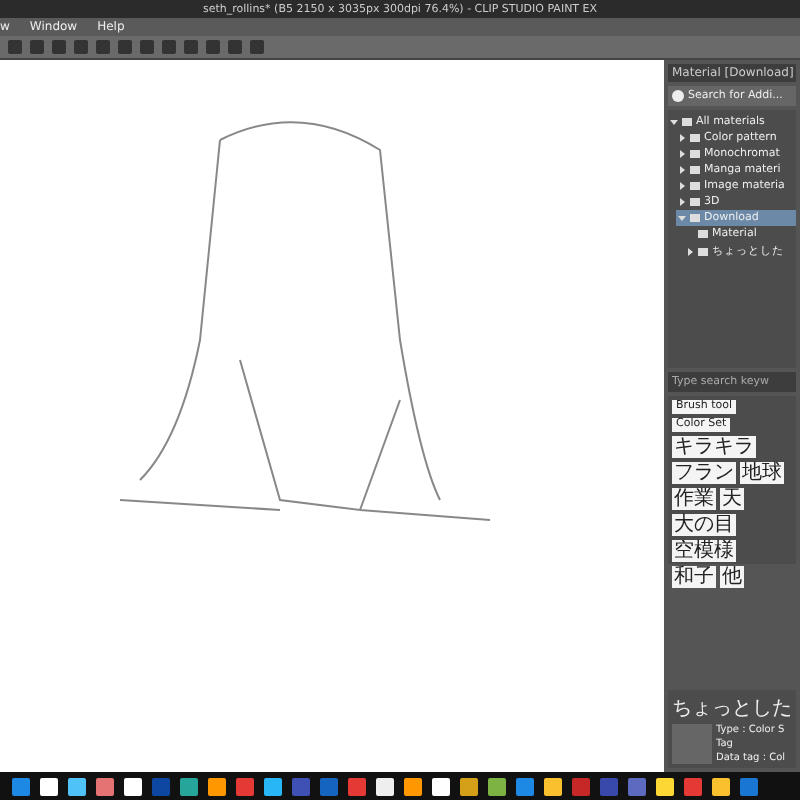 The width and height of the screenshot is (800, 800). What do you see at coordinates (692, 744) in the screenshot?
I see `color-set-thumbnail` at bounding box center [692, 744].